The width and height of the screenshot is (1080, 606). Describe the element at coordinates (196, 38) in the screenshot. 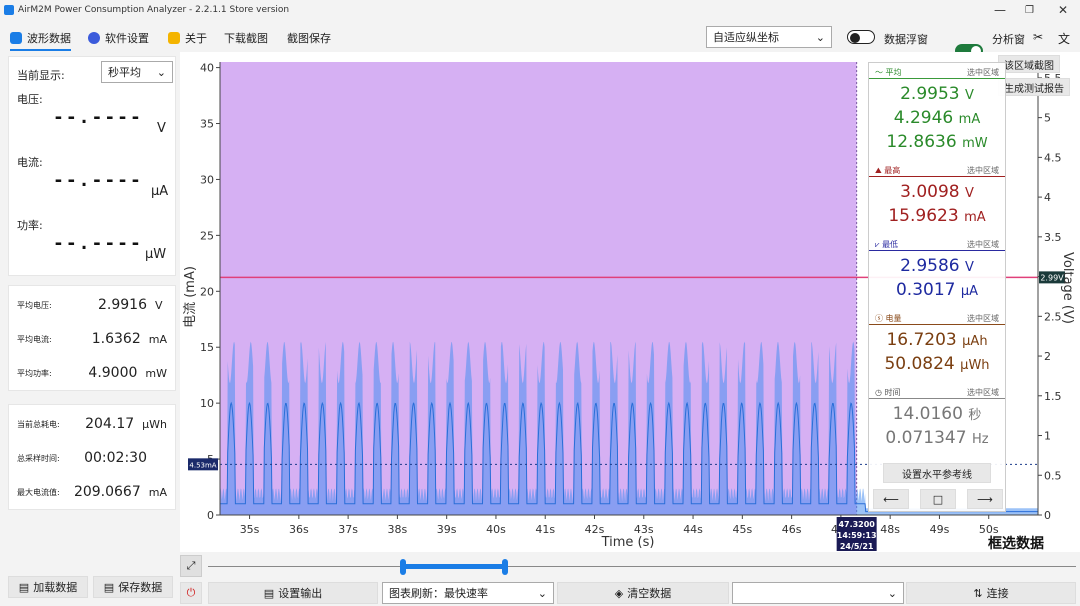

I see `tab-about-label: 关于` at that location.